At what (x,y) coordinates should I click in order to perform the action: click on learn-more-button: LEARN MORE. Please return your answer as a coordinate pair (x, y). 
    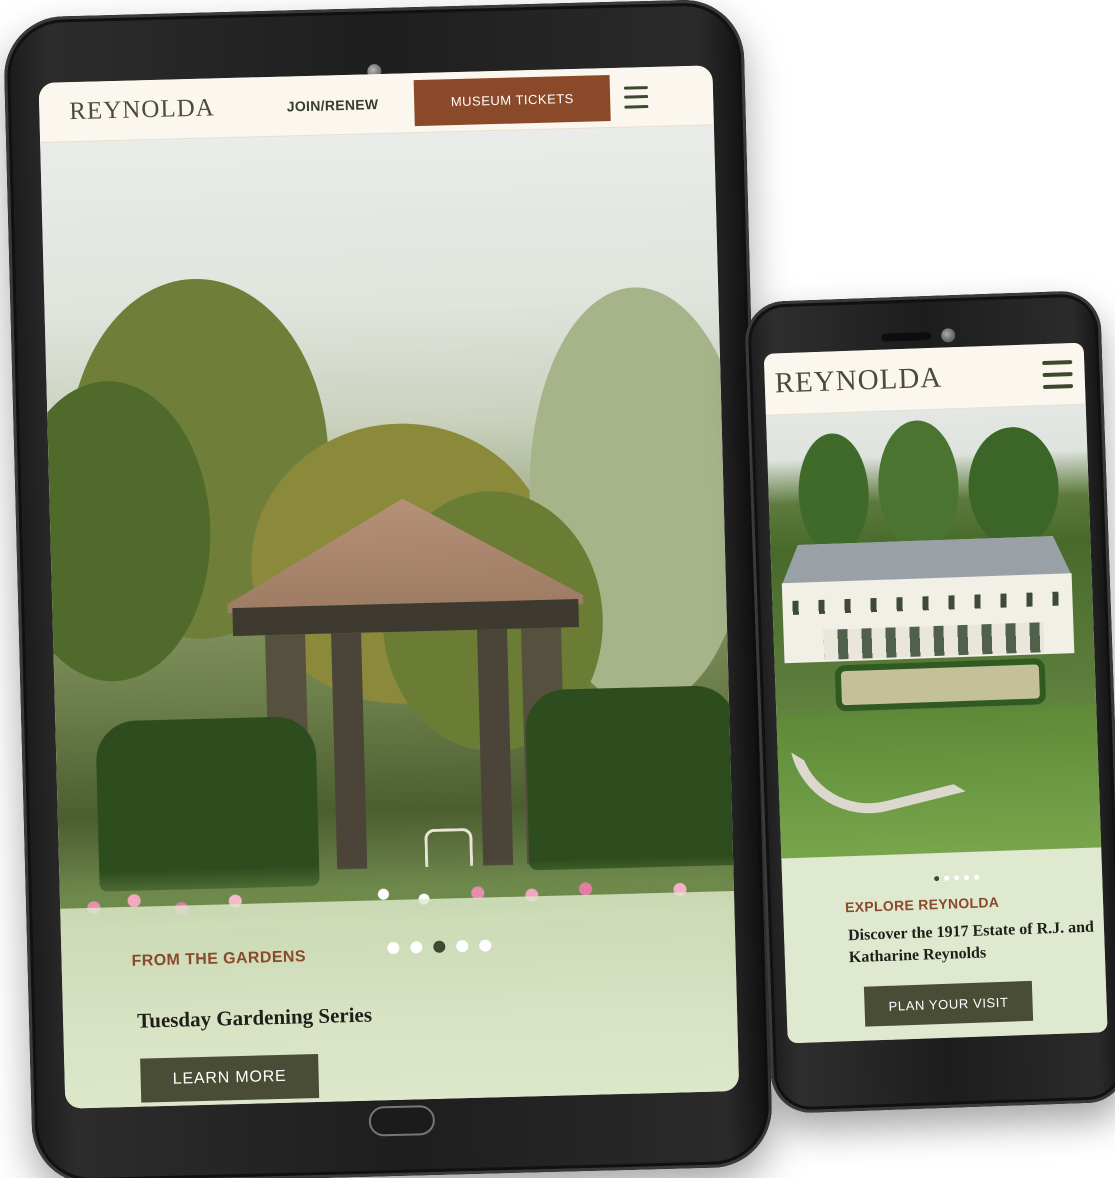
    Looking at the image, I should click on (230, 1078).